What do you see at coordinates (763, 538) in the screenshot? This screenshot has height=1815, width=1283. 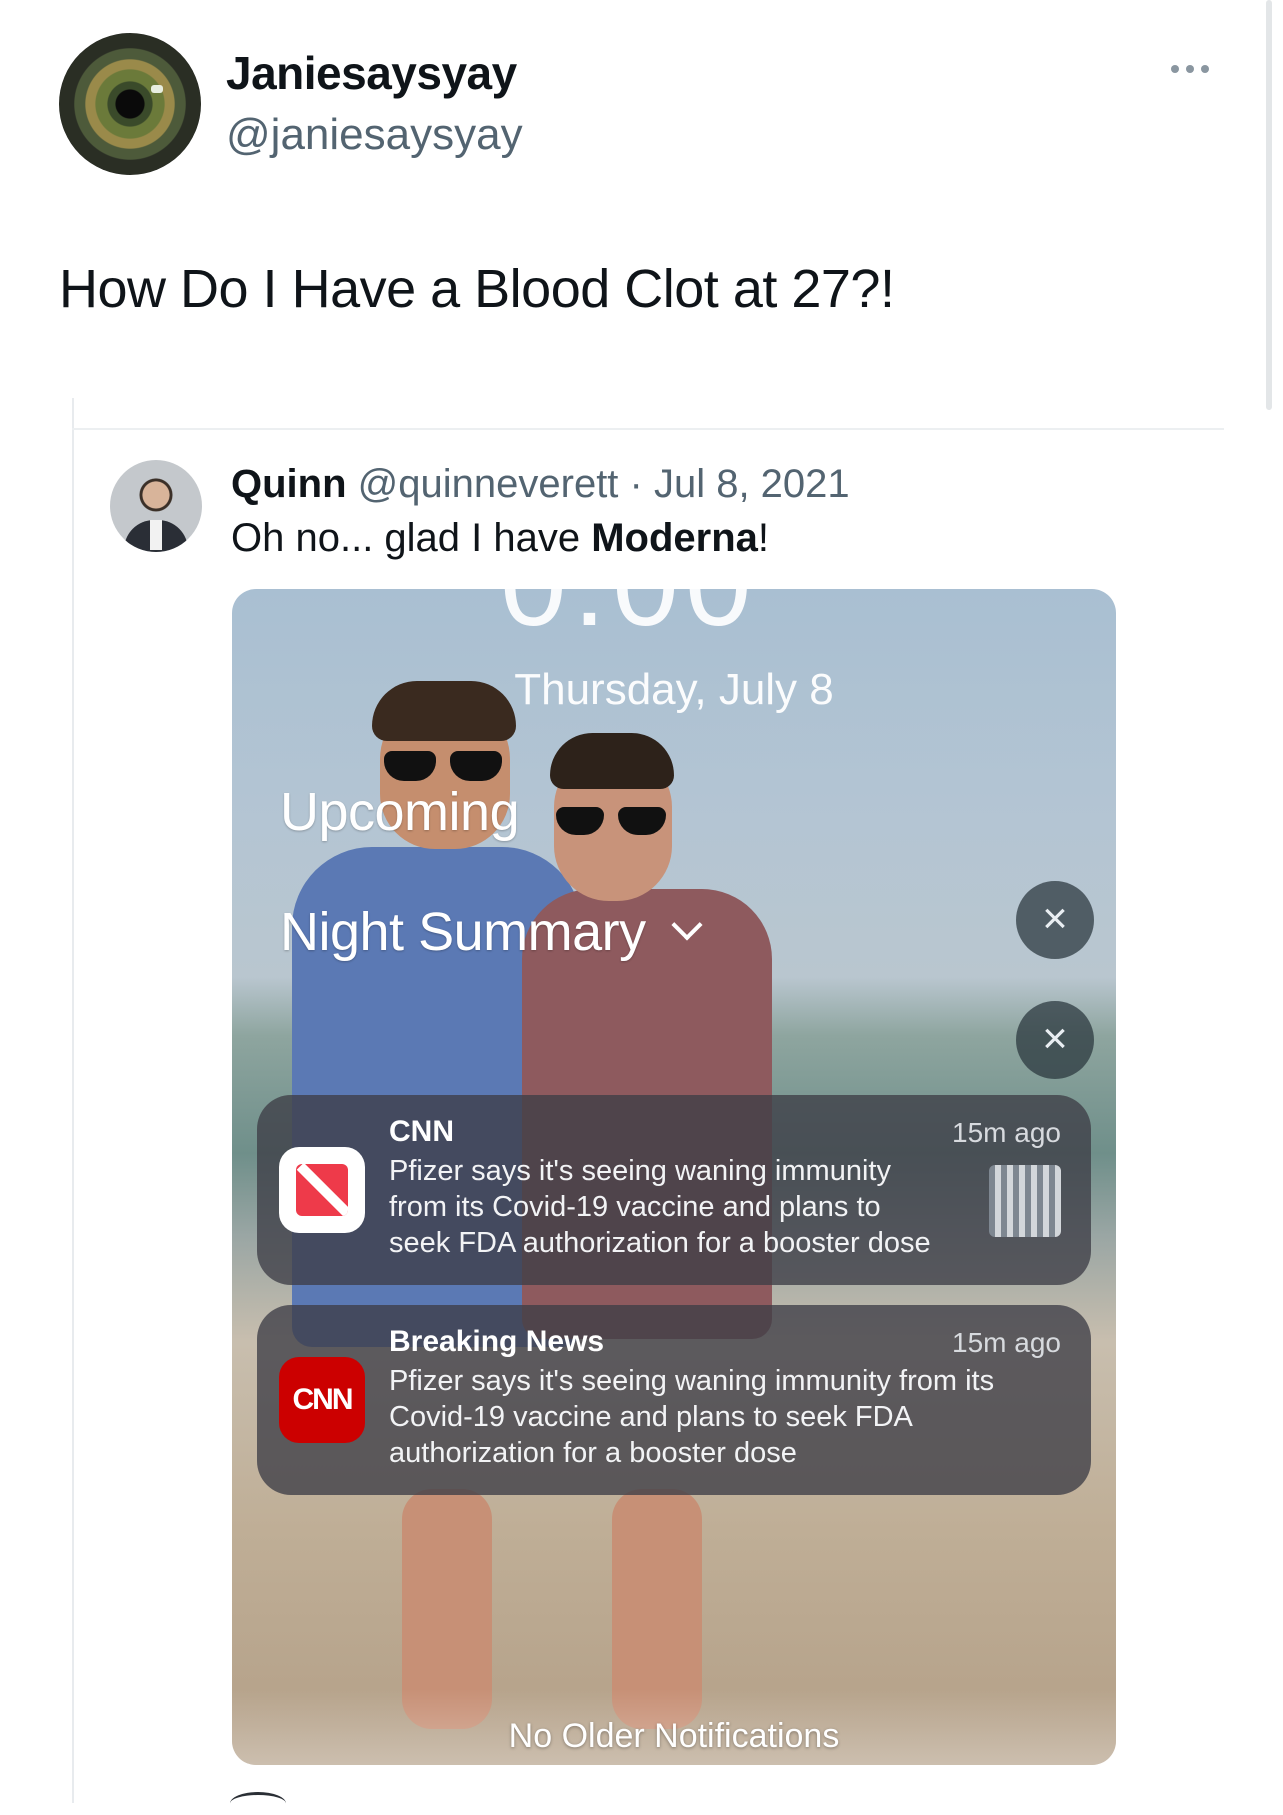 I see `quoted-text-end: !` at bounding box center [763, 538].